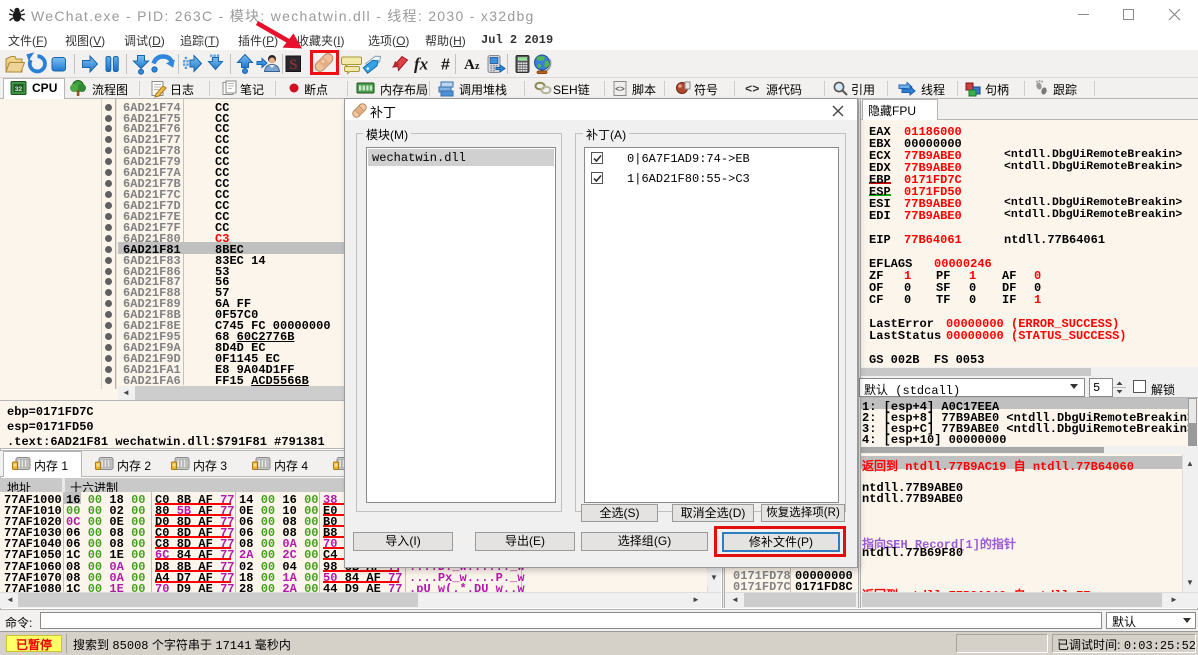 The image size is (1198, 655). What do you see at coordinates (421, 64) in the screenshot?
I see `svg-text: fx` at bounding box center [421, 64].